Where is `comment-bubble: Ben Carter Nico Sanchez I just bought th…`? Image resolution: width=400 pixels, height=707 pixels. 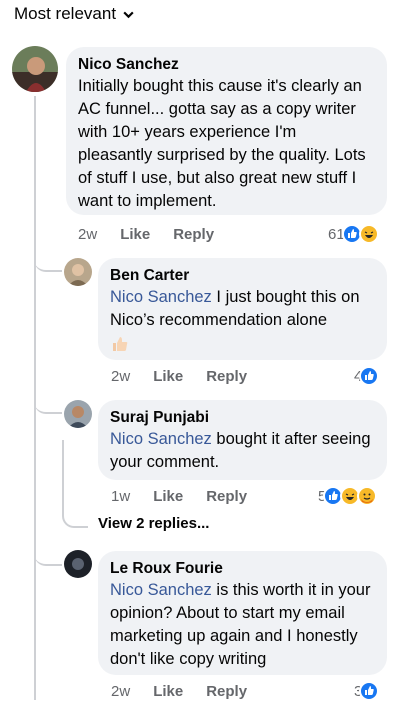 comment-bubble: Ben Carter Nico Sanchez I just bought th… is located at coordinates (242, 309).